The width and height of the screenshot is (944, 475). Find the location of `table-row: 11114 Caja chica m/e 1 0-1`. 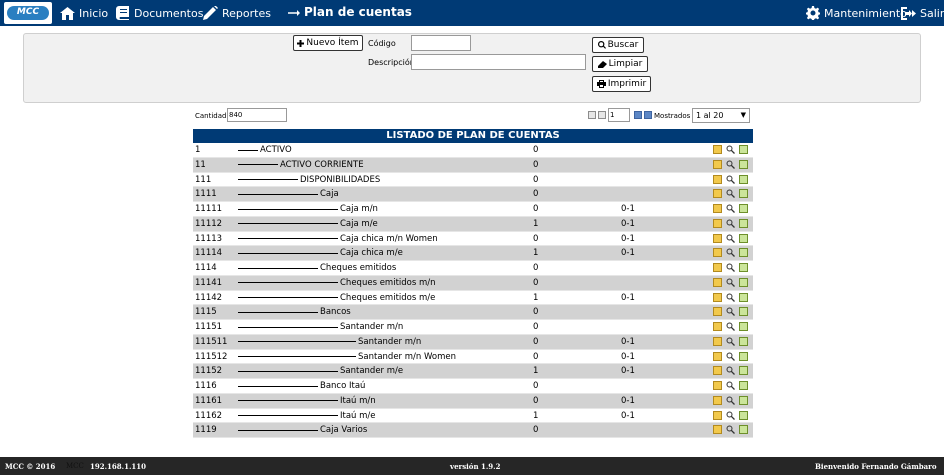

table-row: 11114 Caja chica m/e 1 0-1 is located at coordinates (473, 253).